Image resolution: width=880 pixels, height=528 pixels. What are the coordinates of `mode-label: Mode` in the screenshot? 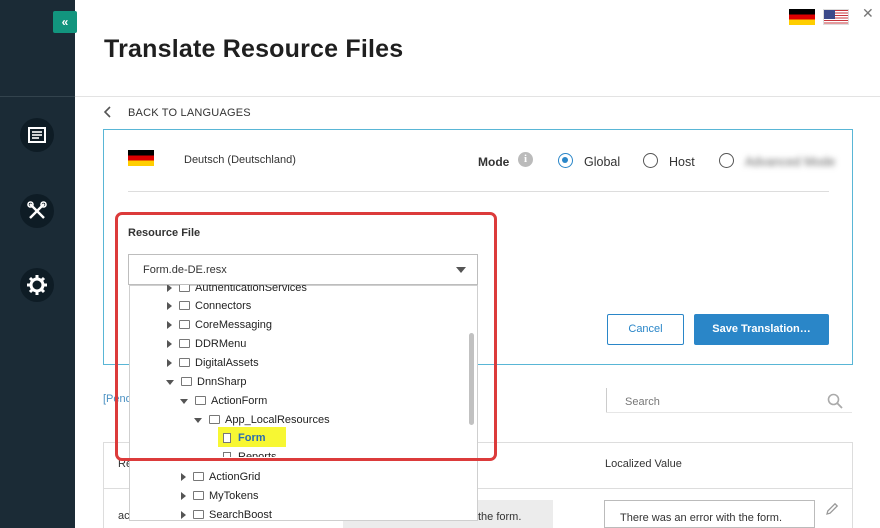 It's located at (494, 162).